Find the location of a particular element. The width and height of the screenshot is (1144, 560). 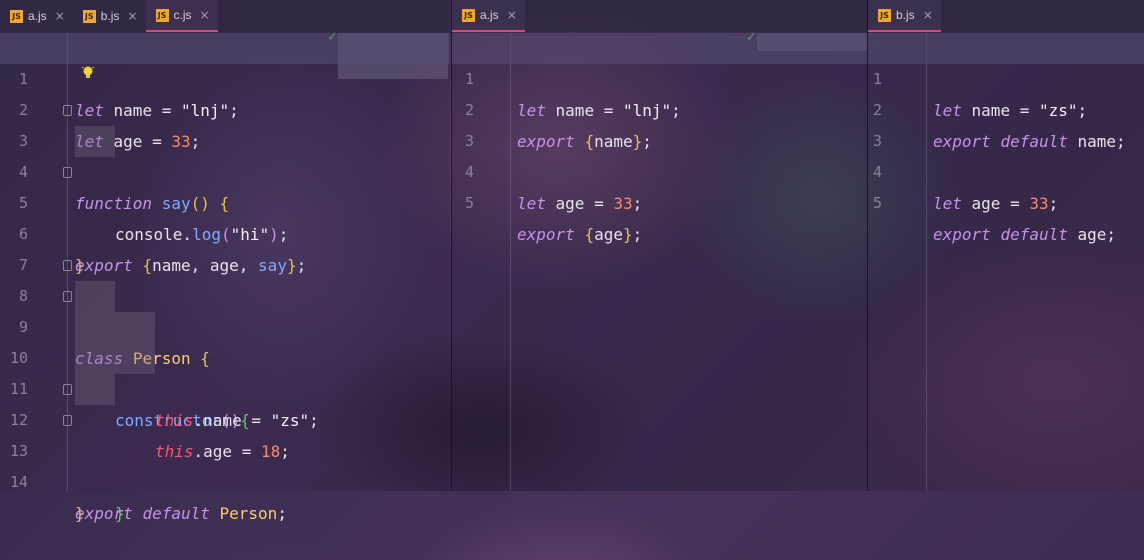

code-line: 8 class Person { is located at coordinates (225, 309).